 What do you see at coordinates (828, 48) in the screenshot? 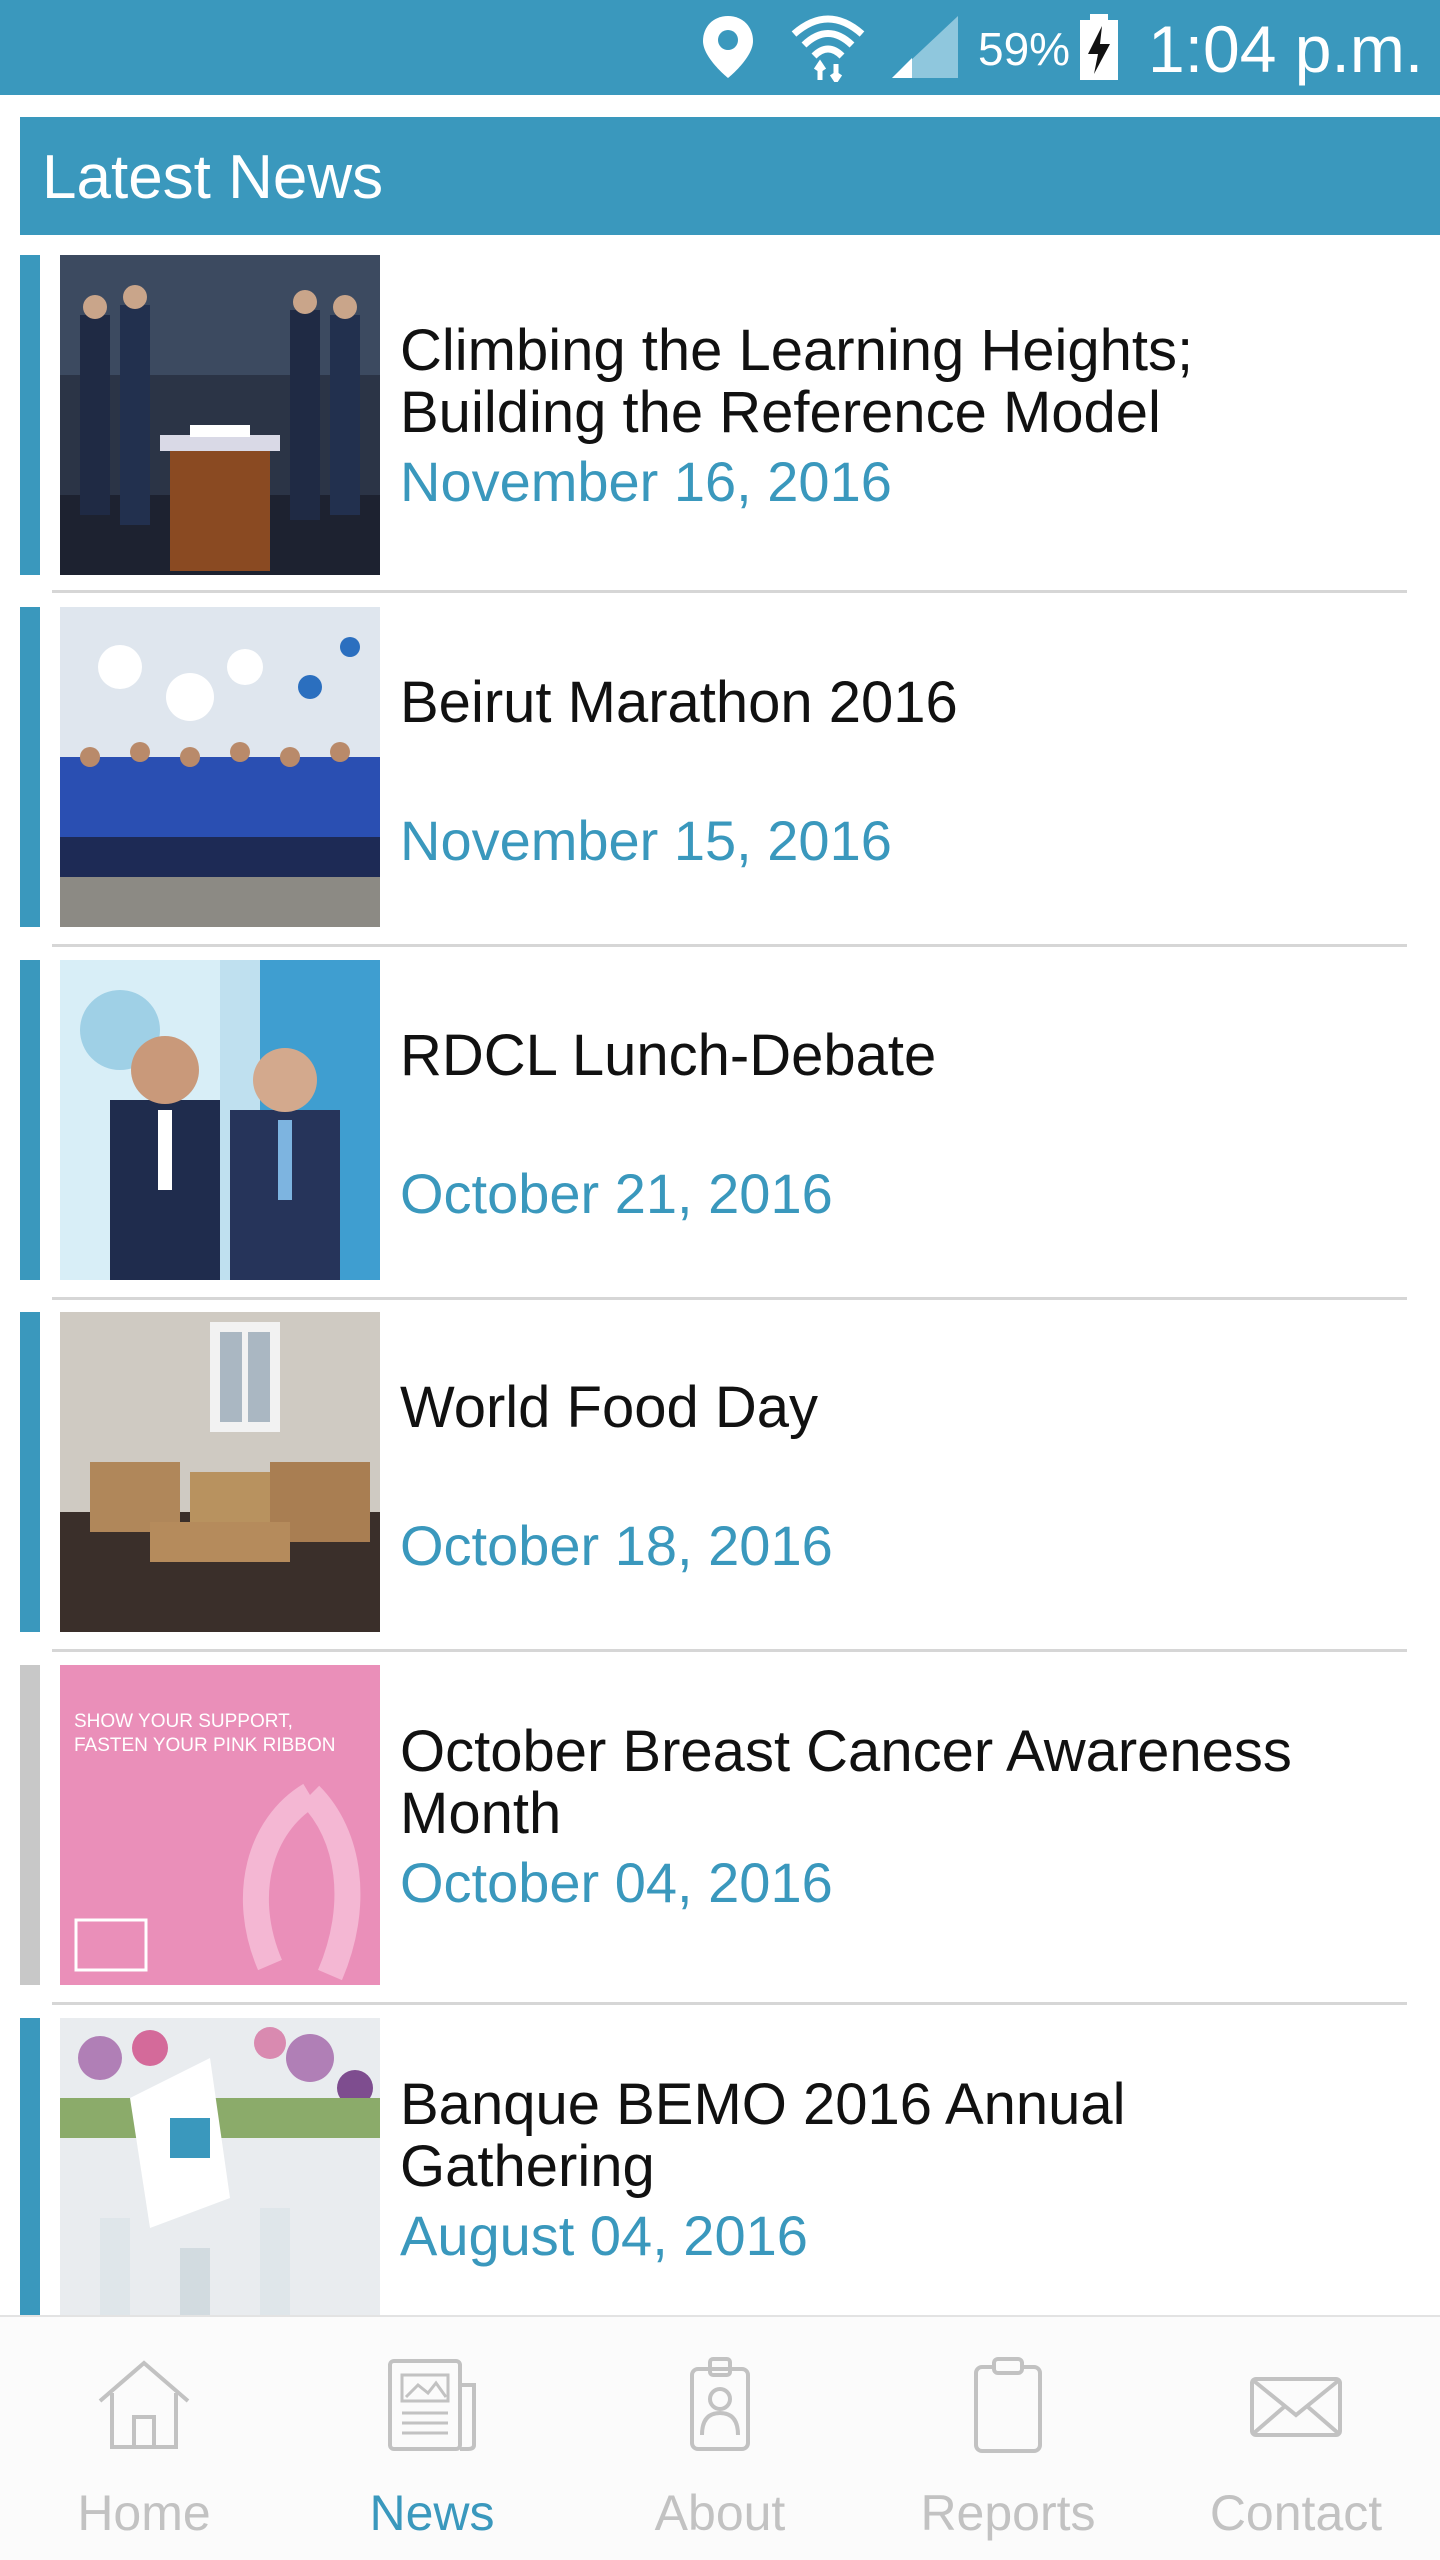
I see `wifi-icon` at bounding box center [828, 48].